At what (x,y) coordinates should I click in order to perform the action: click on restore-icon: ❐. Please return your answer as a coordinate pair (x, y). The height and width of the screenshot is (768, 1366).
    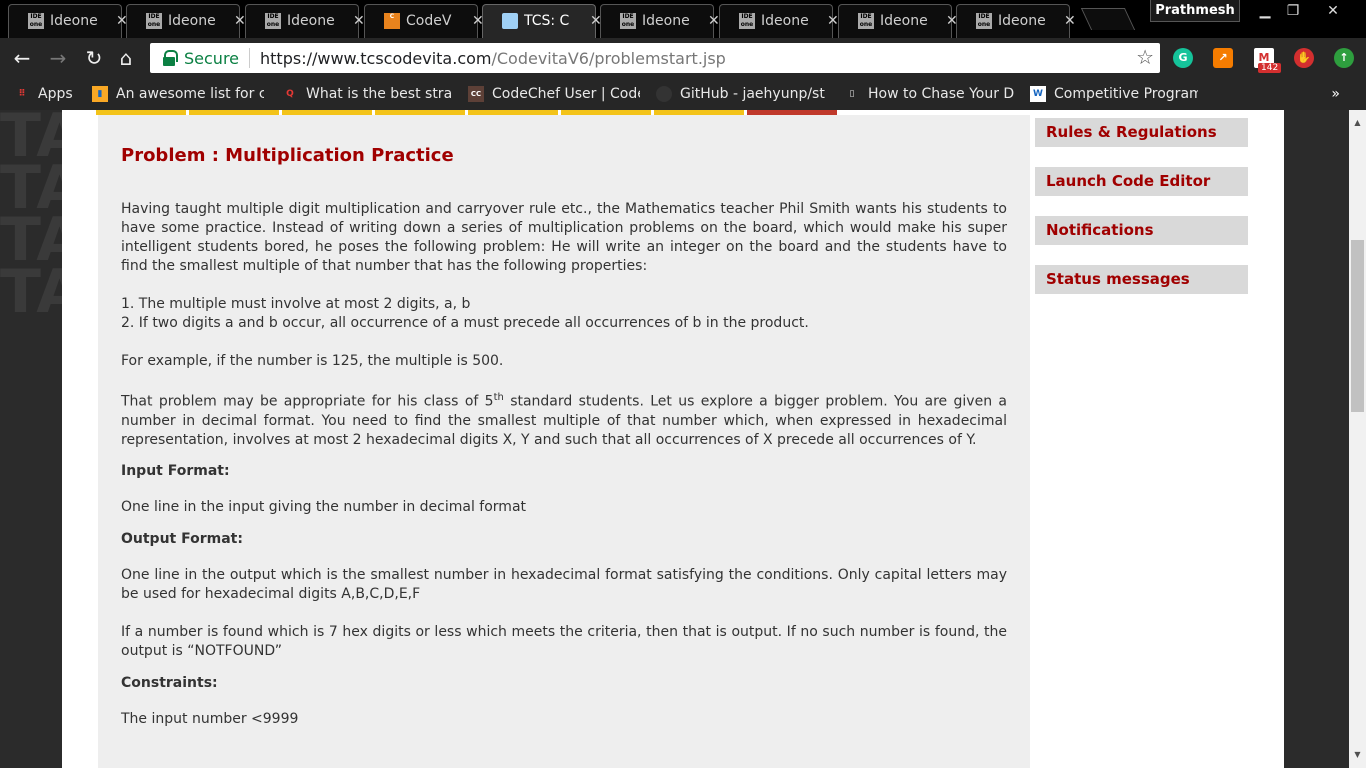
    Looking at the image, I should click on (1293, 11).